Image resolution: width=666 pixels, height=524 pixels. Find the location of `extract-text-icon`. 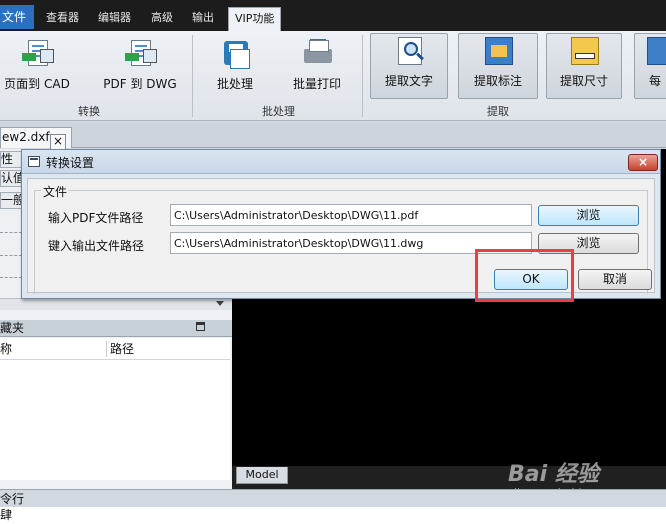

extract-text-icon is located at coordinates (409, 52).